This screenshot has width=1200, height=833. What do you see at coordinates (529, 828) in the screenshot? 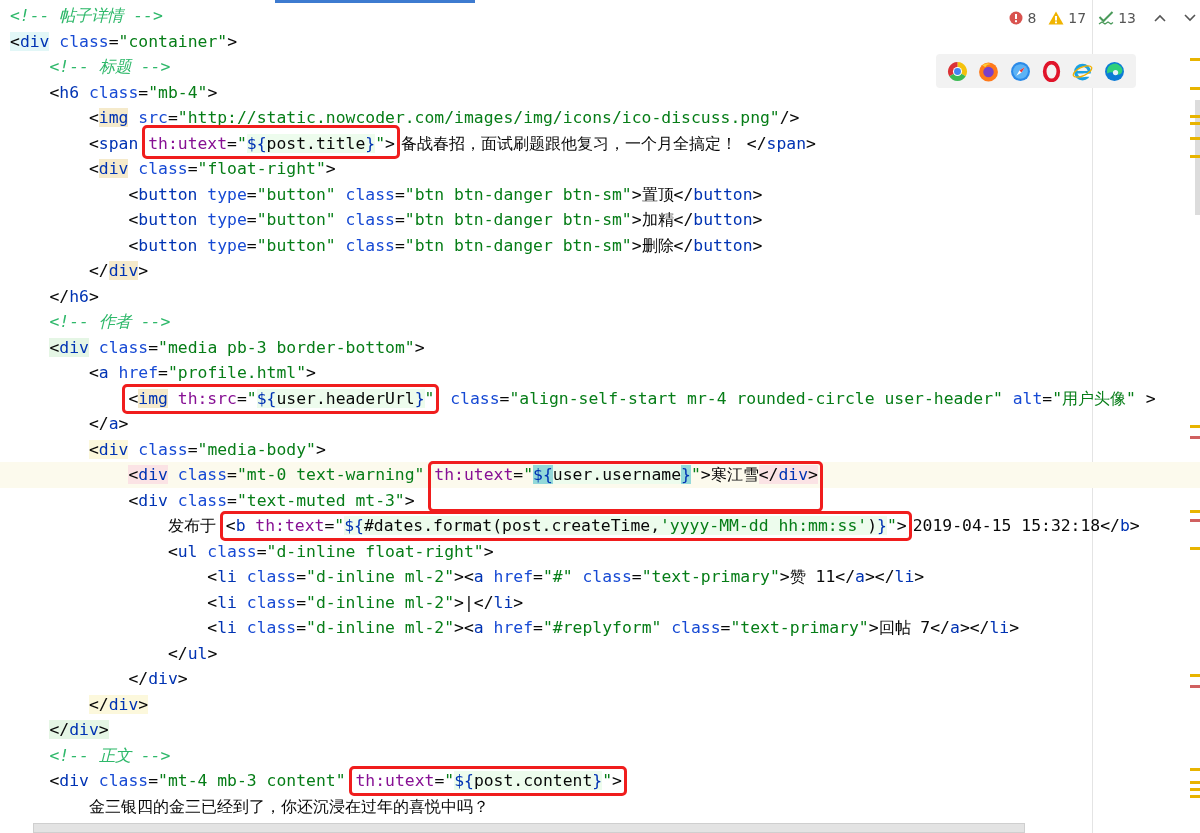
I see `horizontal-scrollbar` at bounding box center [529, 828].